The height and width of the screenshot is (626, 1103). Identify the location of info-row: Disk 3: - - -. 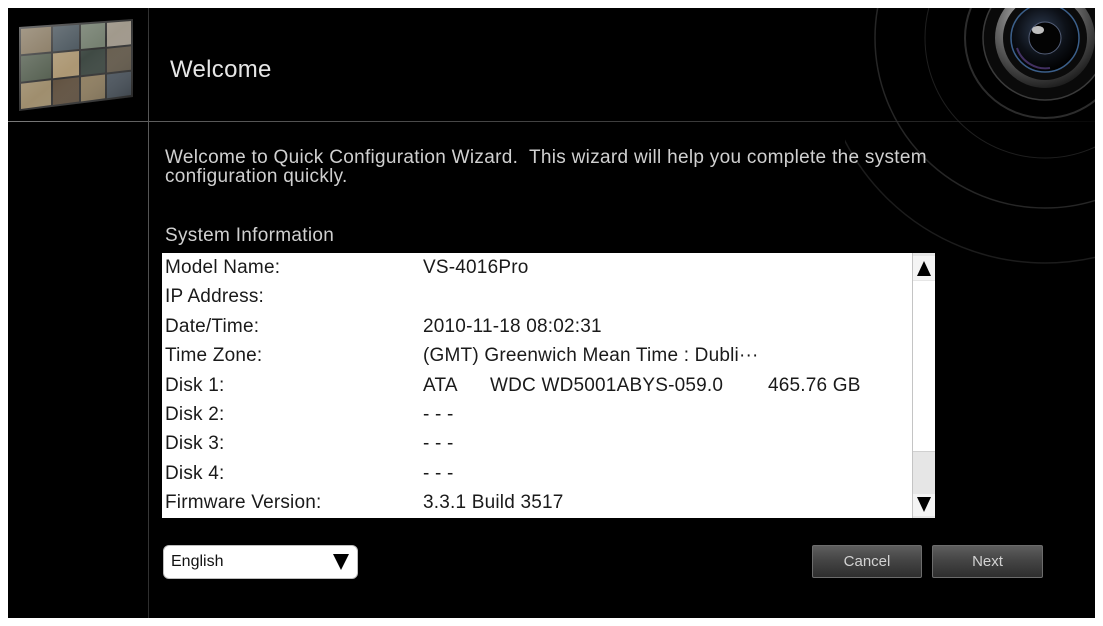
(548, 443).